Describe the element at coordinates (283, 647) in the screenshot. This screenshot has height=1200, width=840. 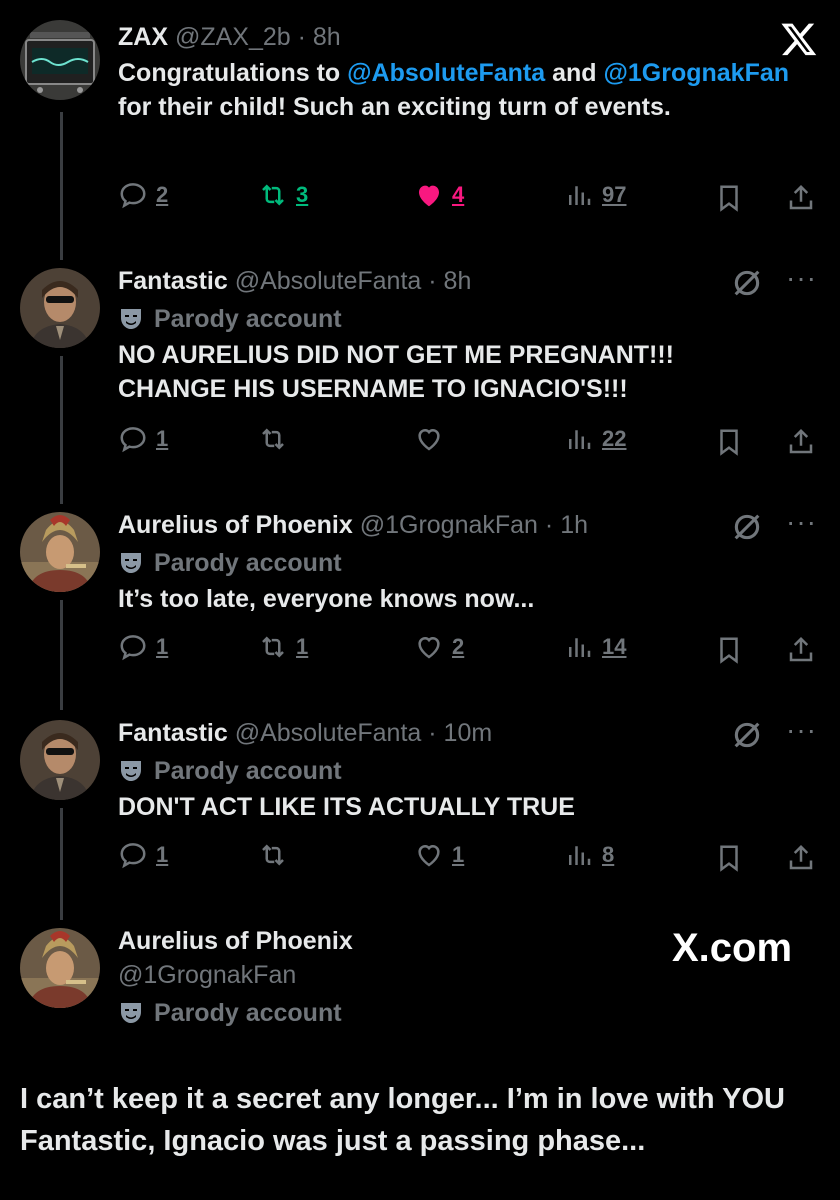
I see `retweet-button: 1` at that location.